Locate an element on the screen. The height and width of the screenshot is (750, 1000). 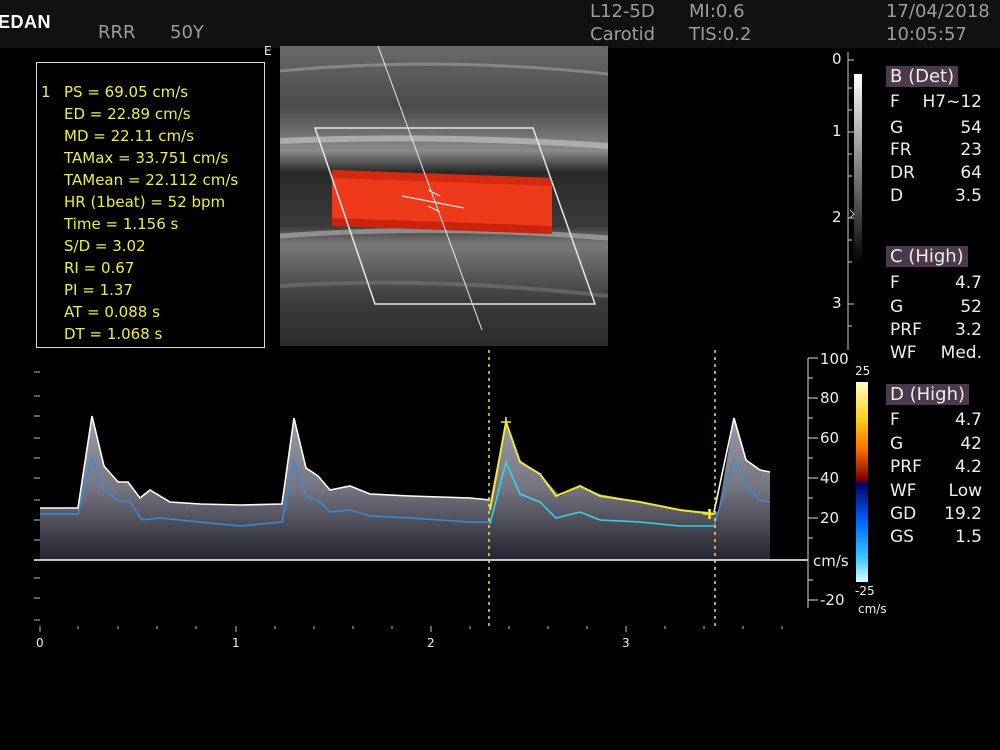
b-mode-dr-value: 64 is located at coordinates (971, 173).